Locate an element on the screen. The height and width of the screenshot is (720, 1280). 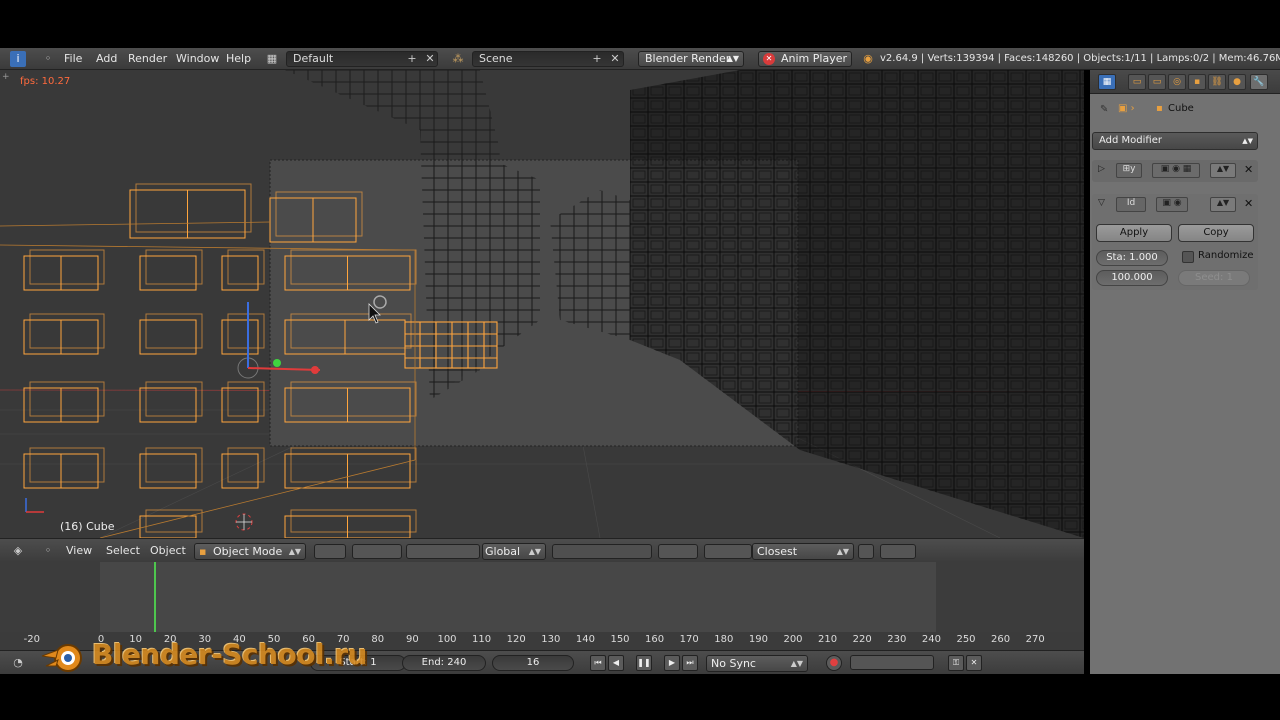
timeline-tick: 250 is located at coordinates (966, 639).